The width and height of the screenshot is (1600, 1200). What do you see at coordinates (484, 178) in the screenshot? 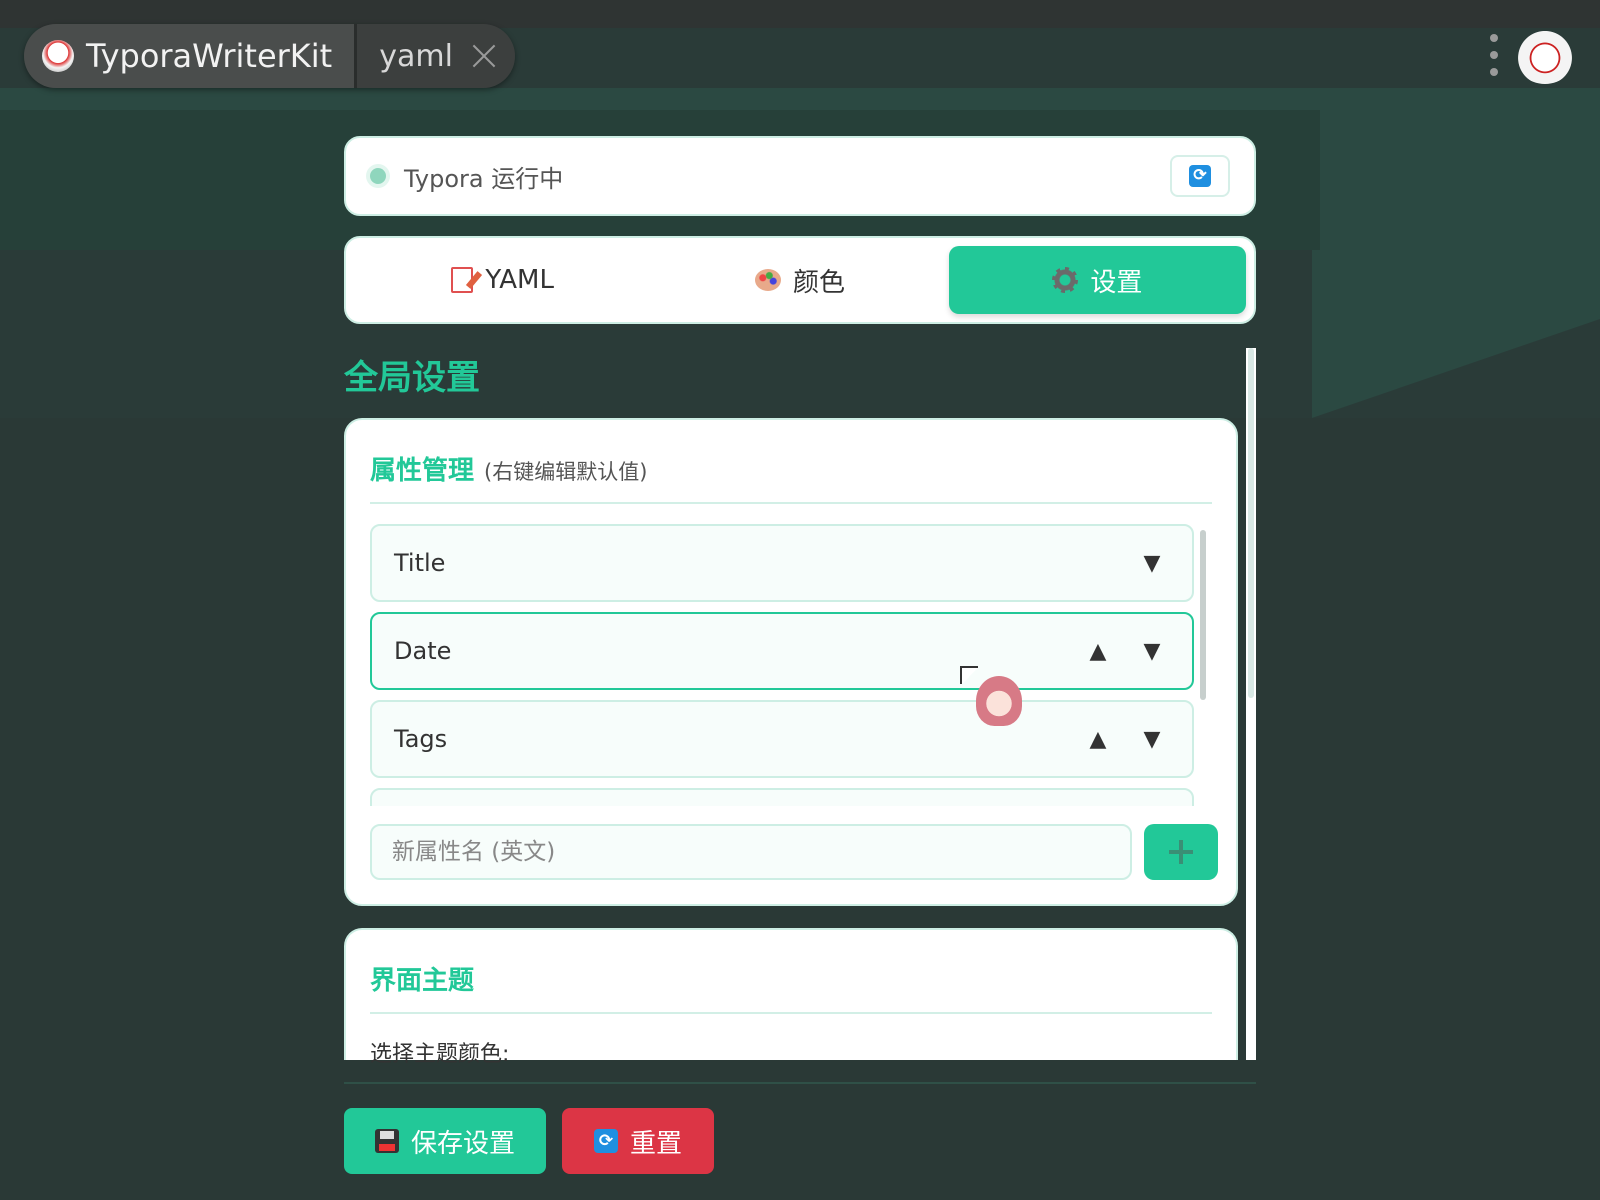
I see `status-text: Typora 运行中` at bounding box center [484, 178].